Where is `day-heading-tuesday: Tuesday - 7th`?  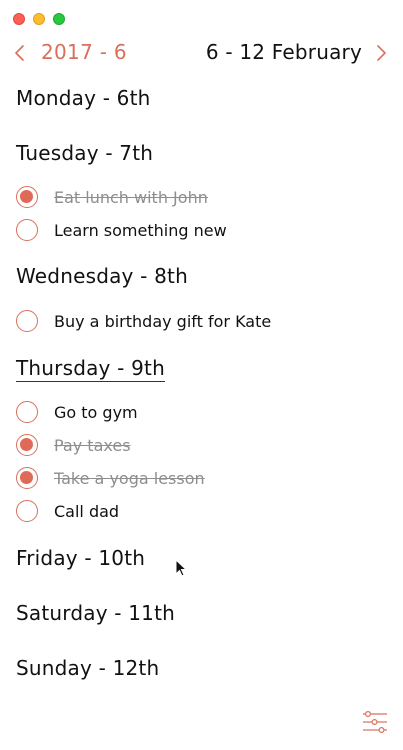
day-heading-tuesday: Tuesday - 7th is located at coordinates (84, 153).